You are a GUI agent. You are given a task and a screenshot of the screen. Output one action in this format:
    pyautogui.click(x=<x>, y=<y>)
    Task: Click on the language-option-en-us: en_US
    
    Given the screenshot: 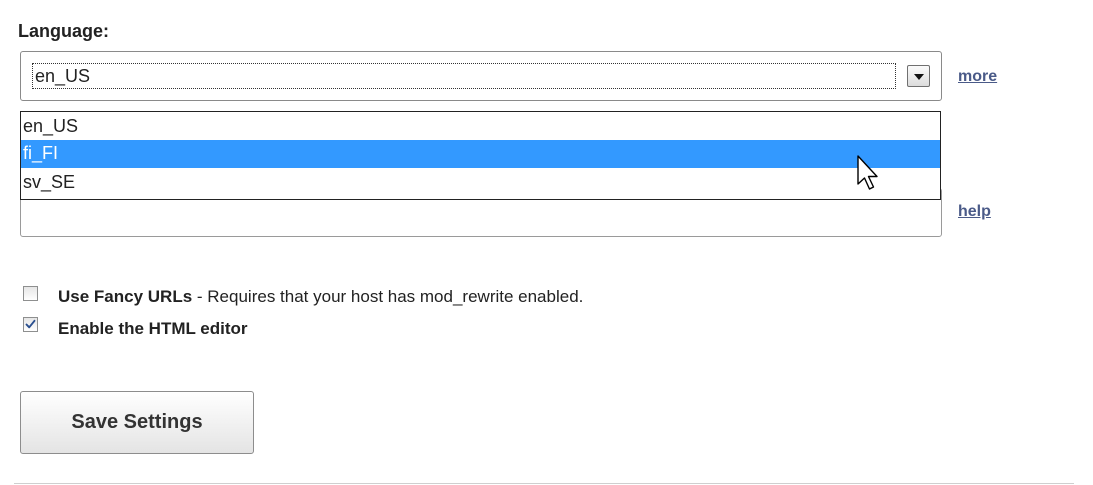 What is the action you would take?
    pyautogui.click(x=480, y=127)
    